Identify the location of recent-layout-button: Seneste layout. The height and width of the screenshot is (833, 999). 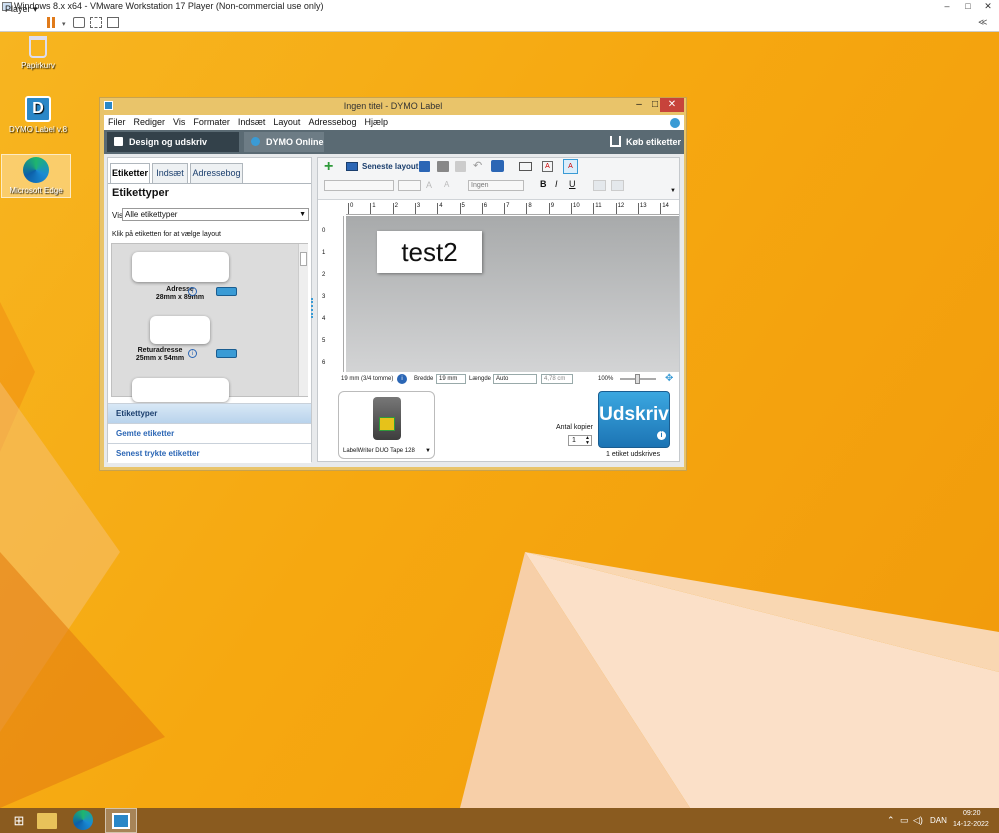
(390, 166).